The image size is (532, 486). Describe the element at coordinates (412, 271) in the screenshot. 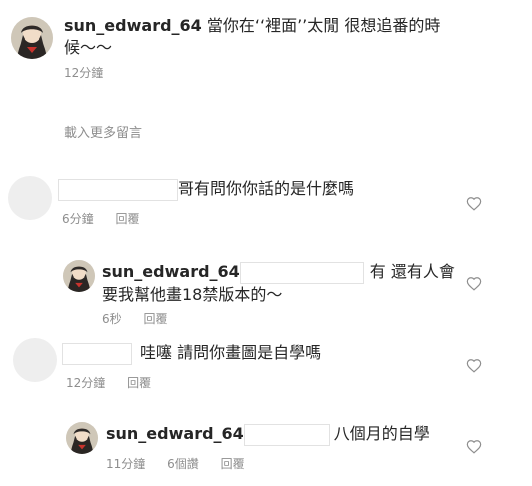

I see `reply-text-line1: 有 還有人會` at that location.